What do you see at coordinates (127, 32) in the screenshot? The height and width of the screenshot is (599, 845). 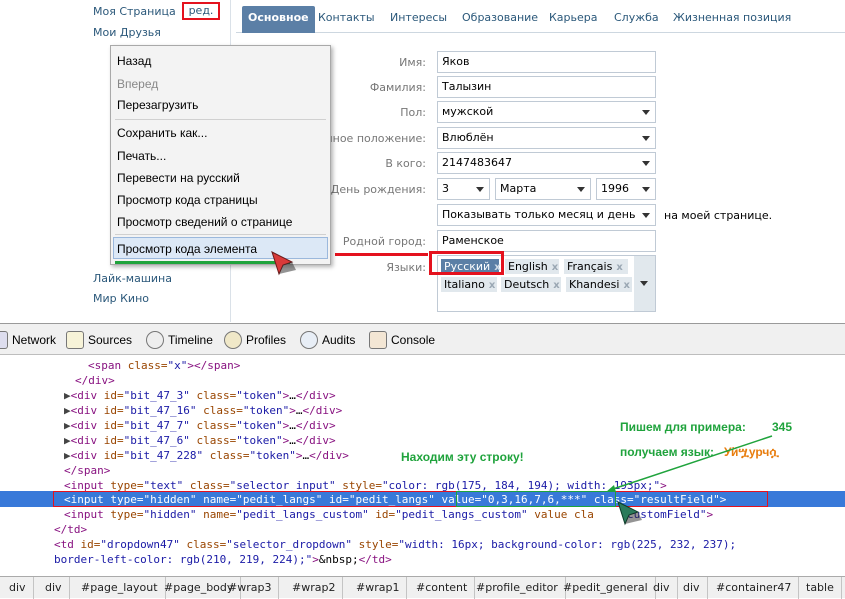 I see `nav-my-friends: Мои Друзья` at bounding box center [127, 32].